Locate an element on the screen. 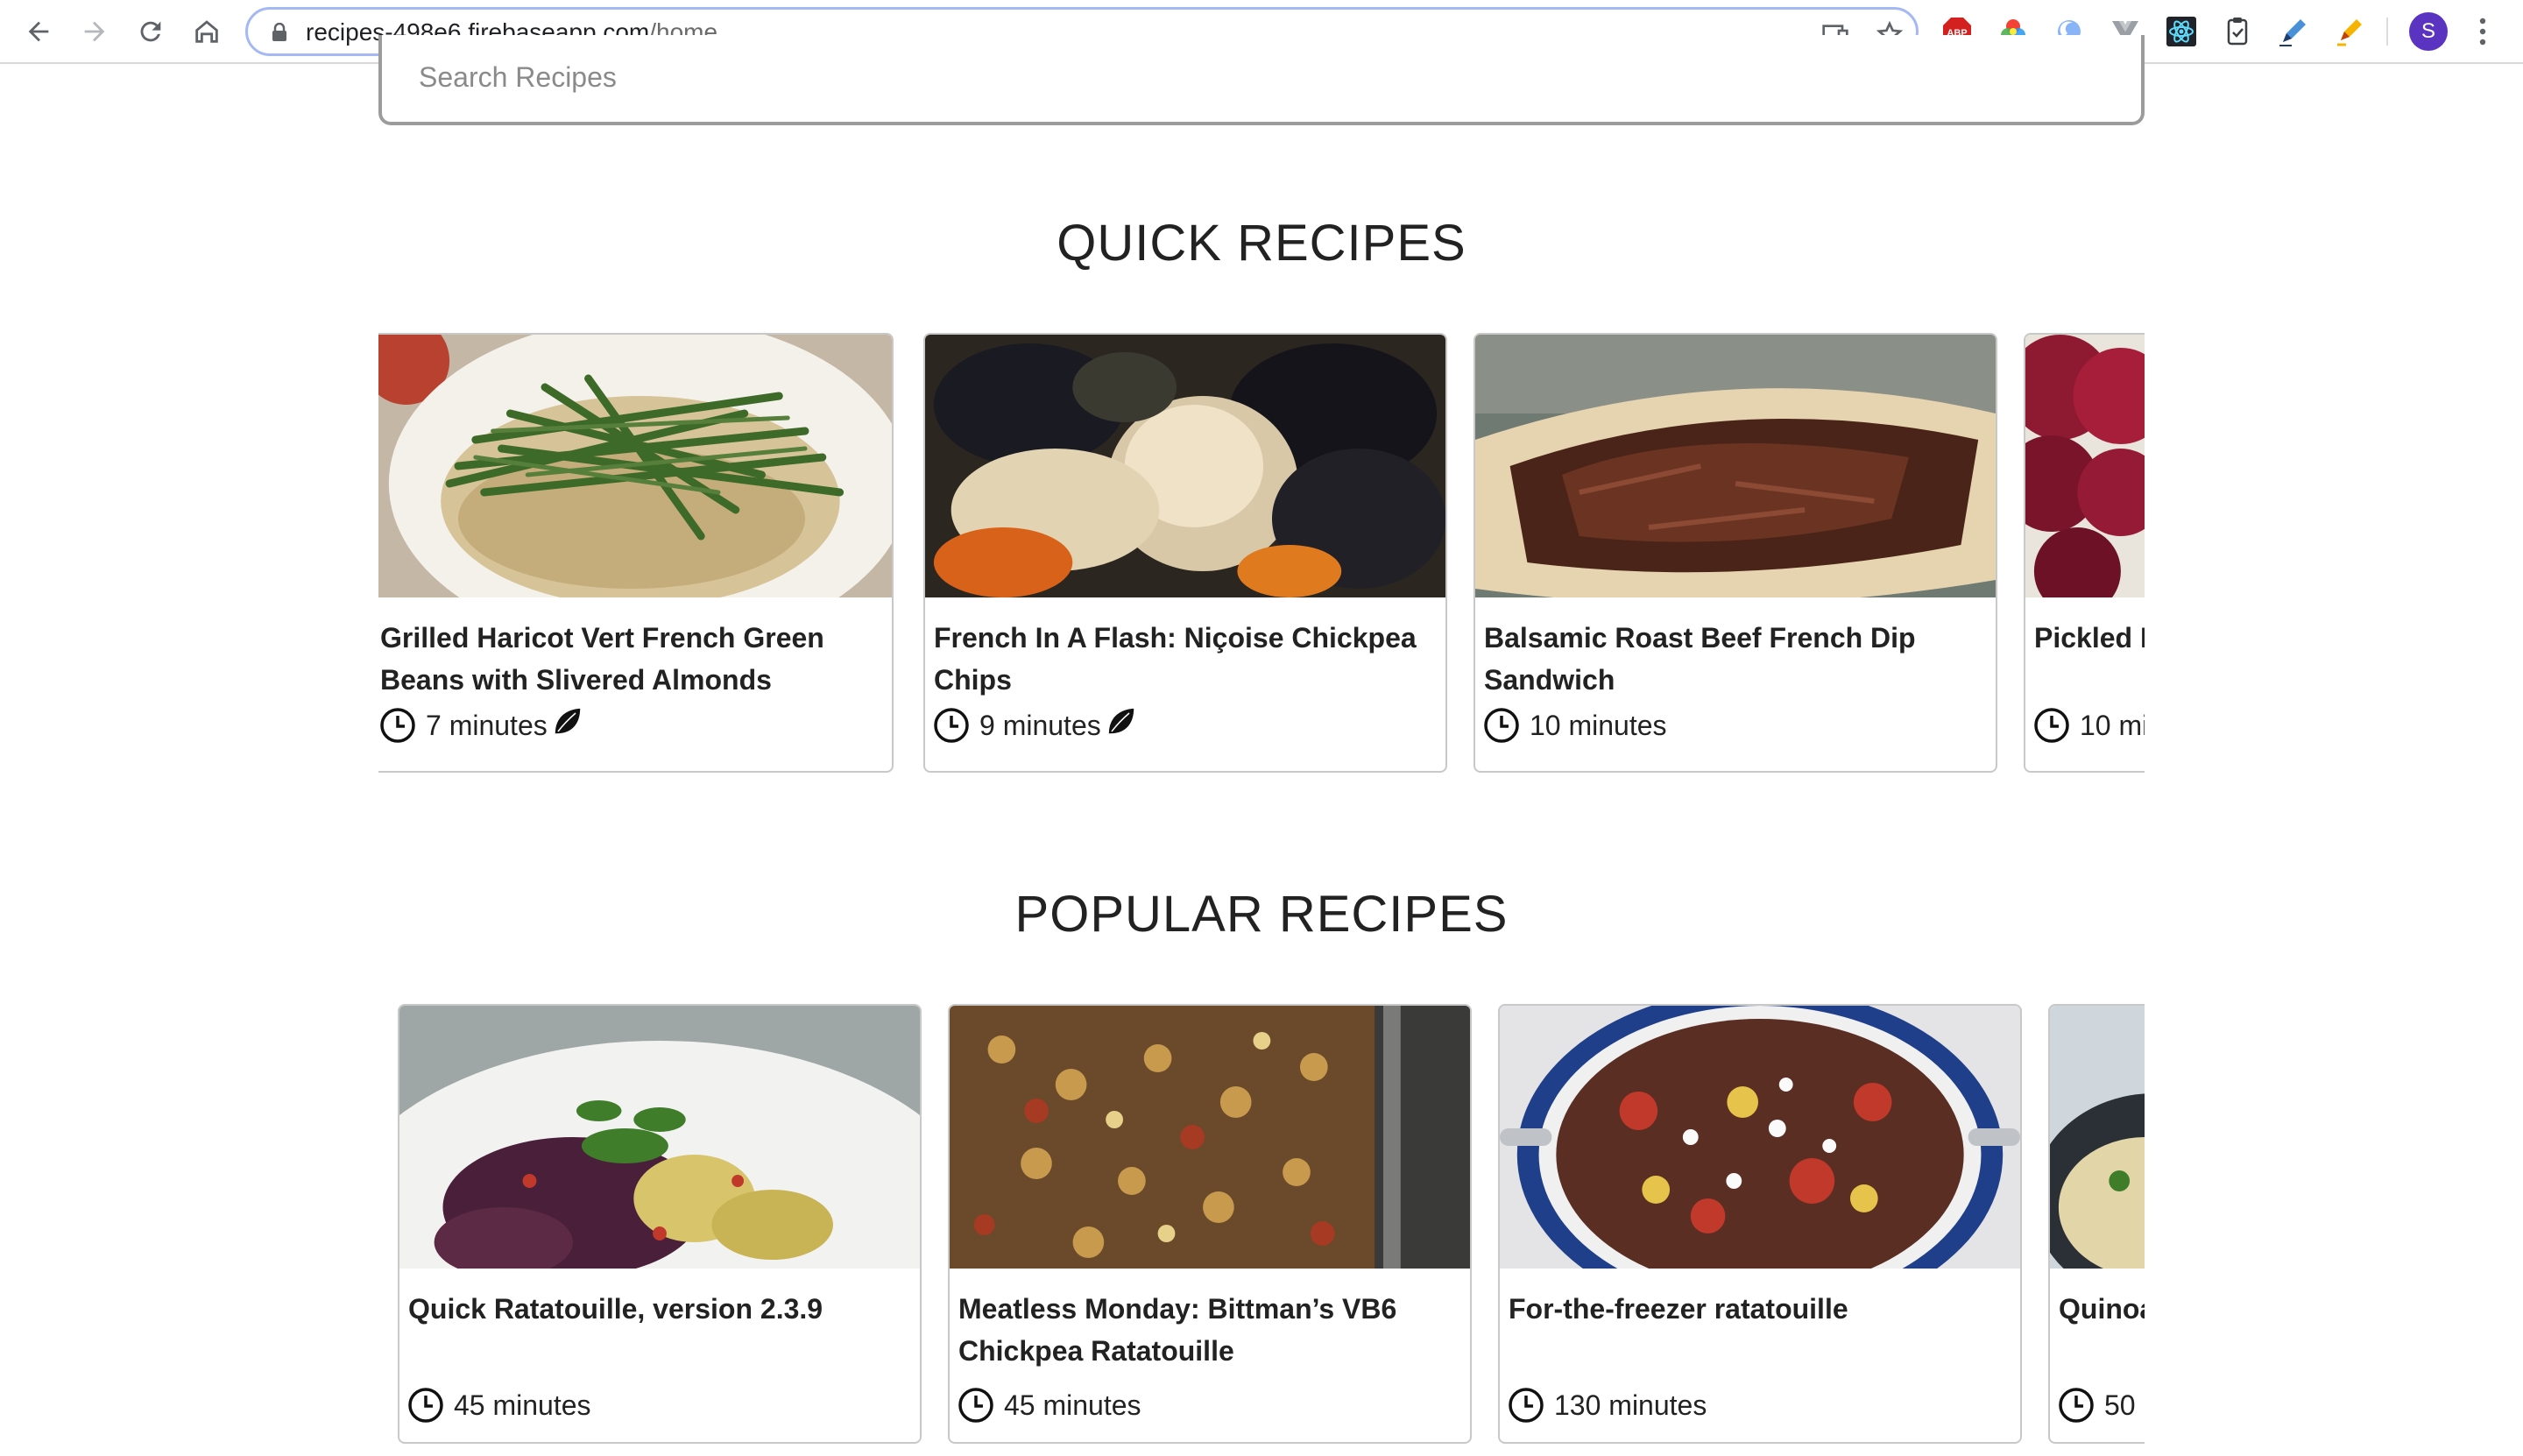 This screenshot has height=1456, width=2523. search-input is located at coordinates (1249, 77).